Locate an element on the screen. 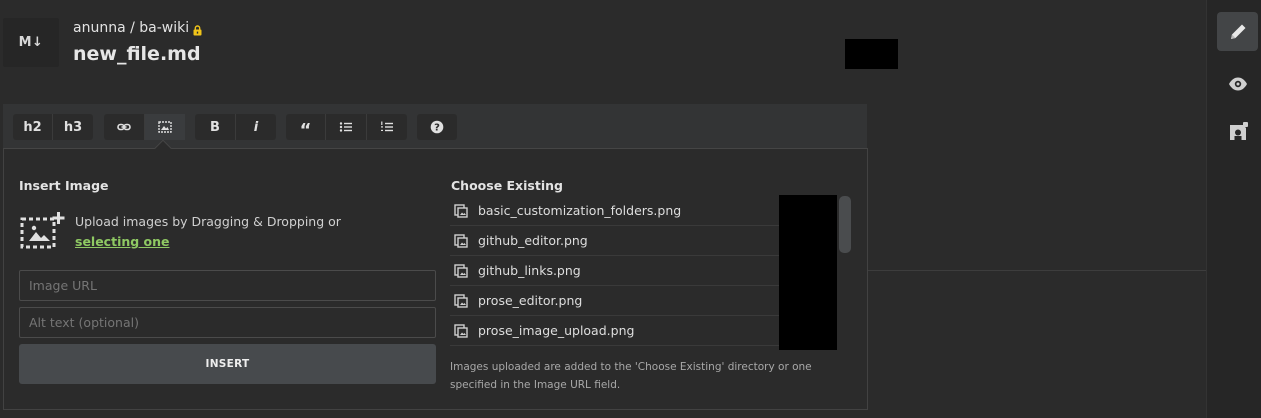 The height and width of the screenshot is (418, 1261). image-icon is located at coordinates (165, 127).